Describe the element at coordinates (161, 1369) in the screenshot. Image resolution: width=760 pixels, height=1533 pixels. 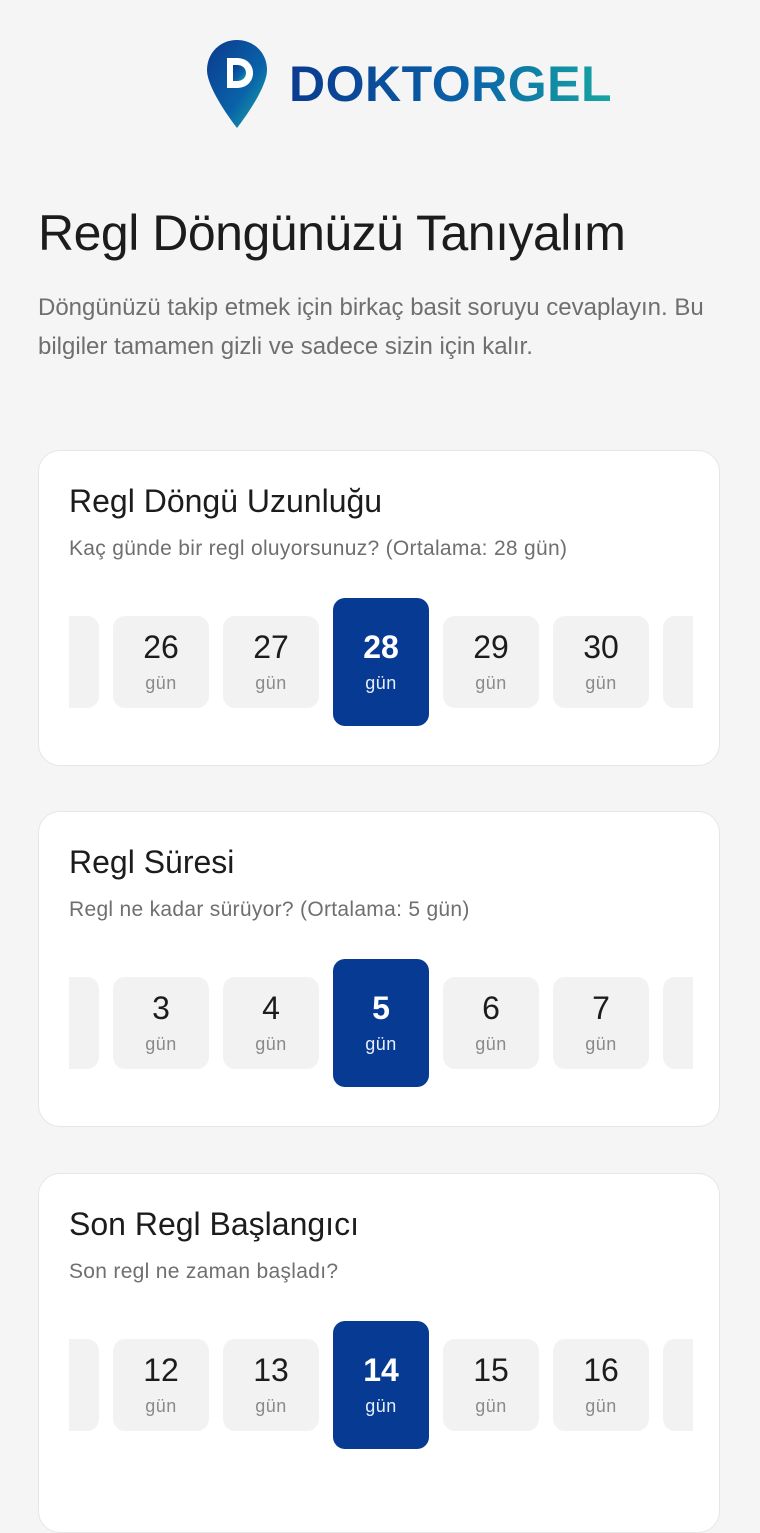
I see `day-number: 12` at that location.